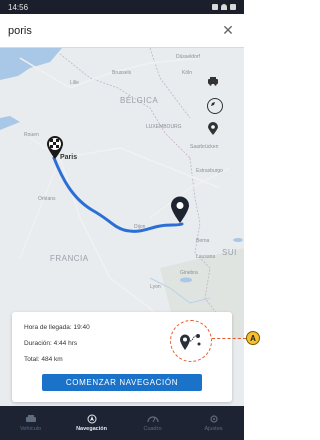  I want to click on battery-icon, so click(233, 7).